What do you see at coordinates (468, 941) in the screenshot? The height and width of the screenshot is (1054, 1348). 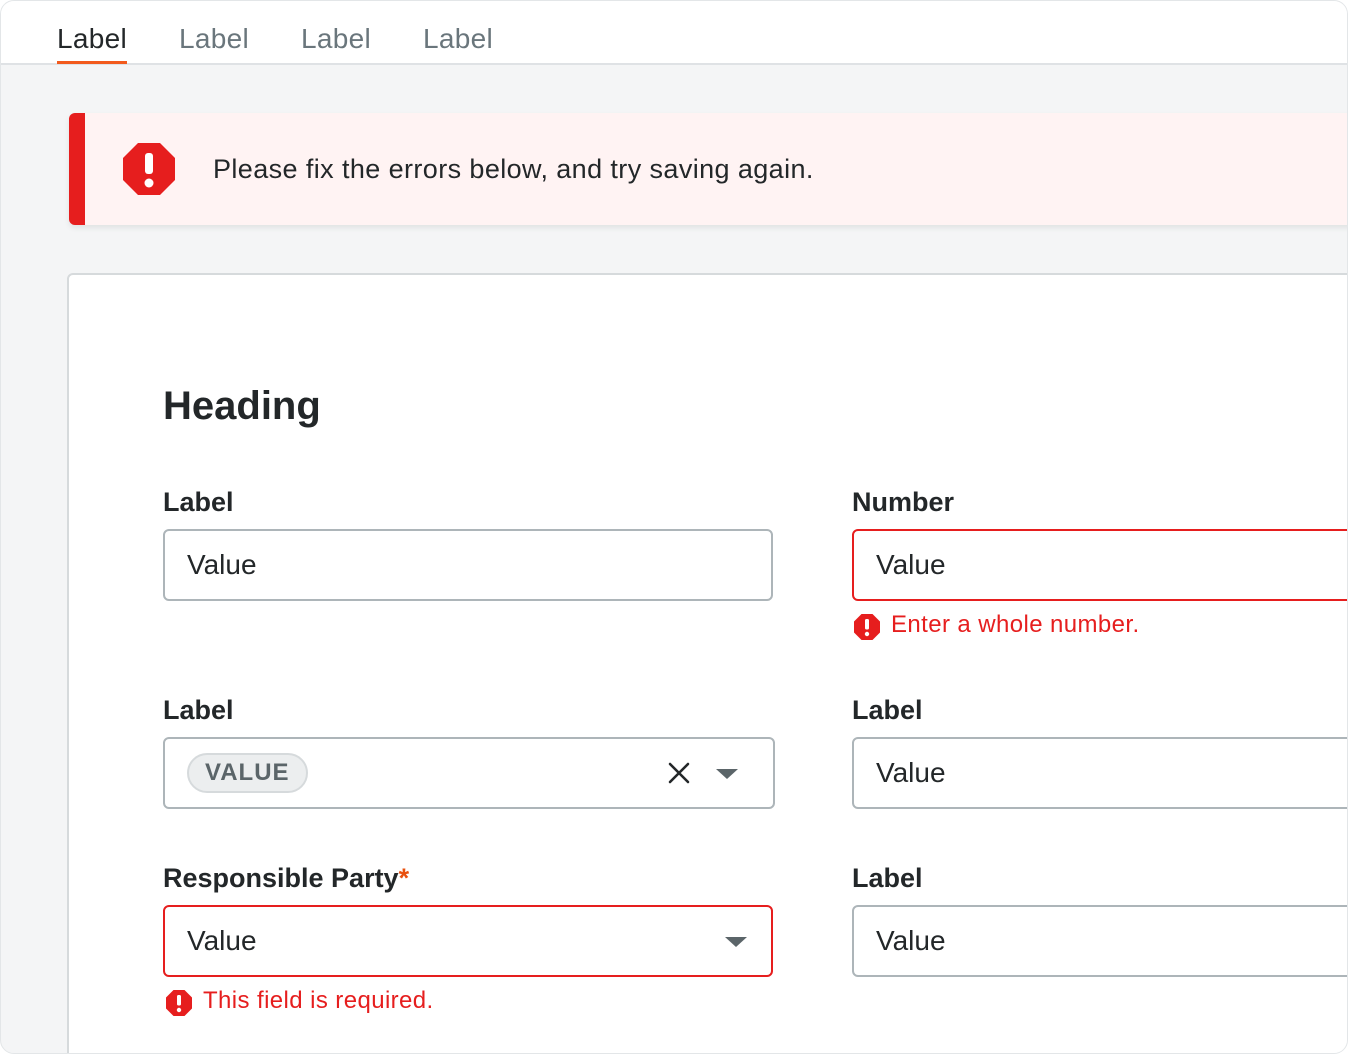 I see `responsible-party-select: Value` at bounding box center [468, 941].